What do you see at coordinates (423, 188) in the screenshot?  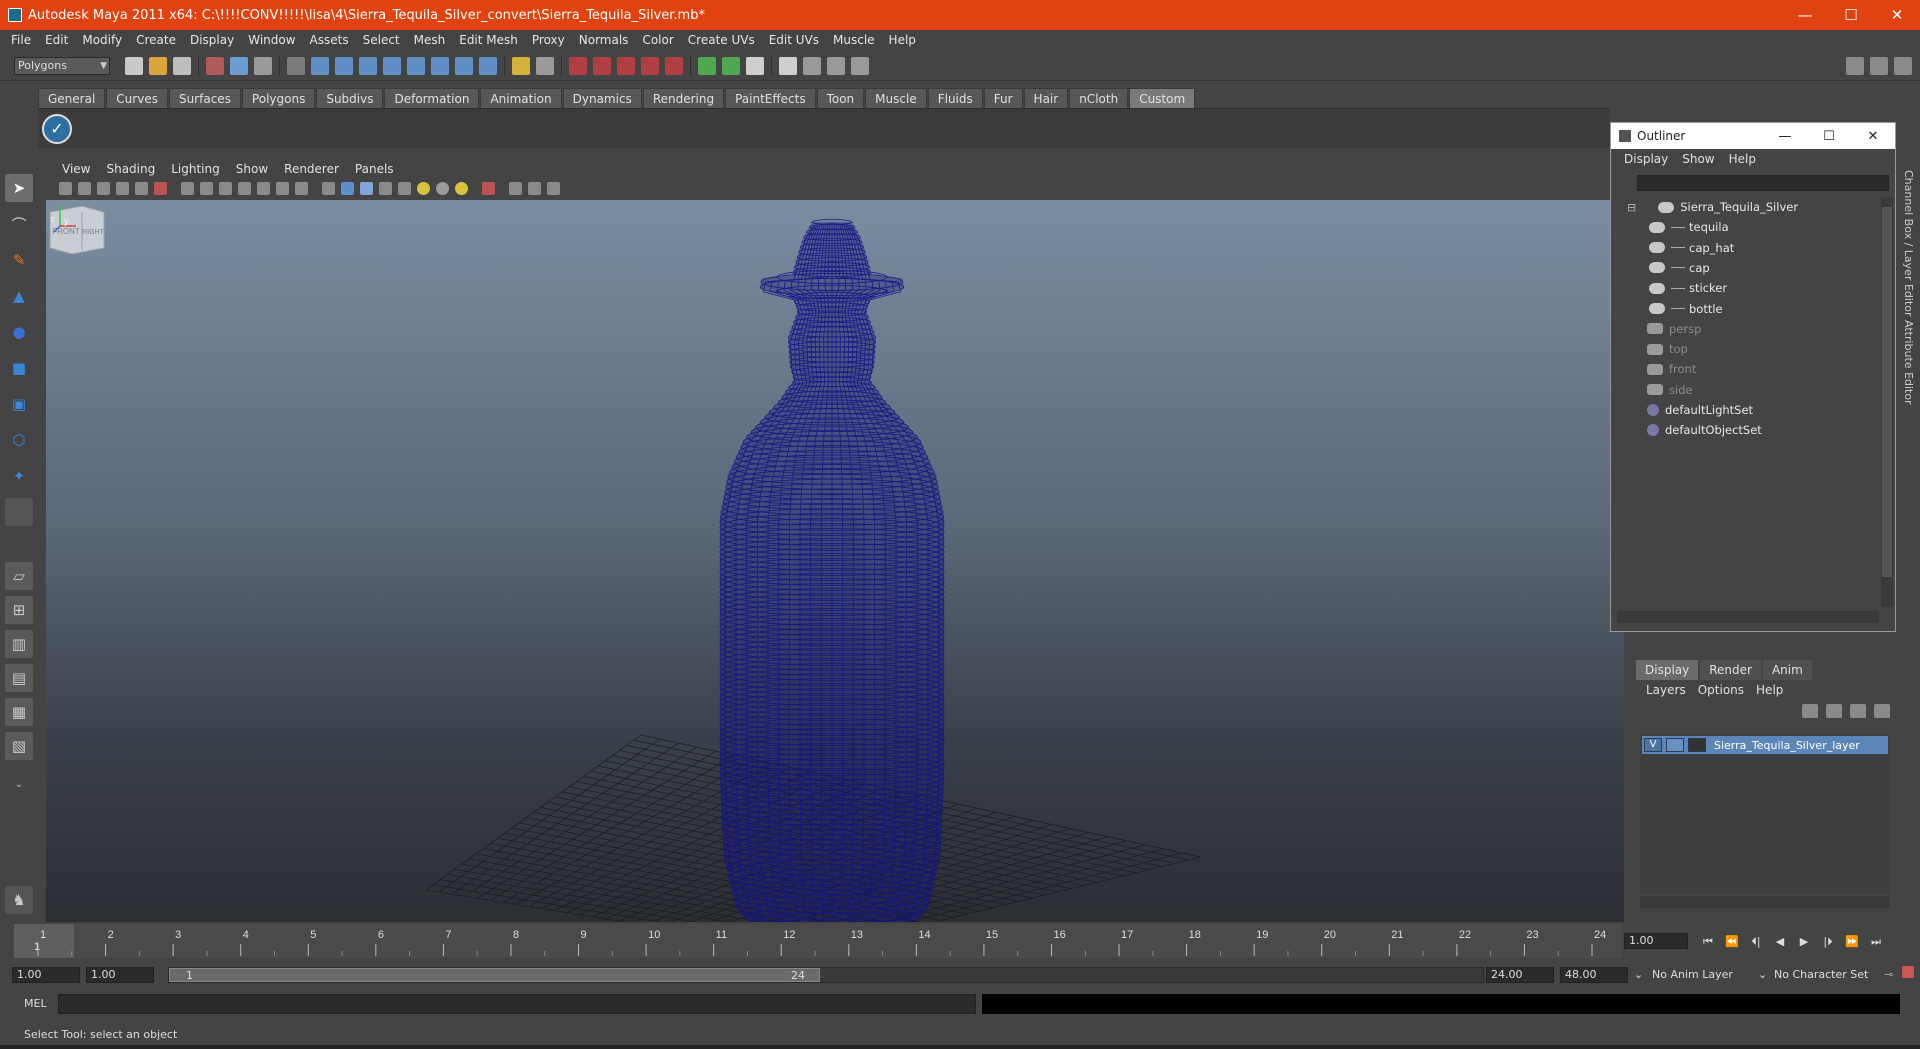 I see `use-all-lights-icon` at bounding box center [423, 188].